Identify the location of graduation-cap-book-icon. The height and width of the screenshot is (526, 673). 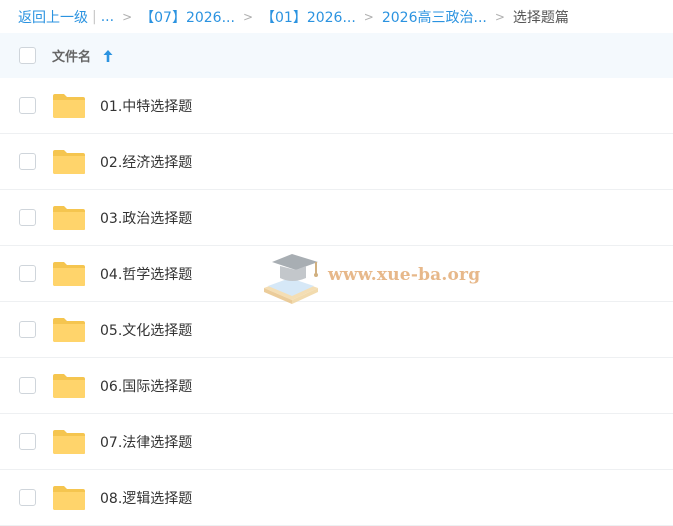
(291, 279).